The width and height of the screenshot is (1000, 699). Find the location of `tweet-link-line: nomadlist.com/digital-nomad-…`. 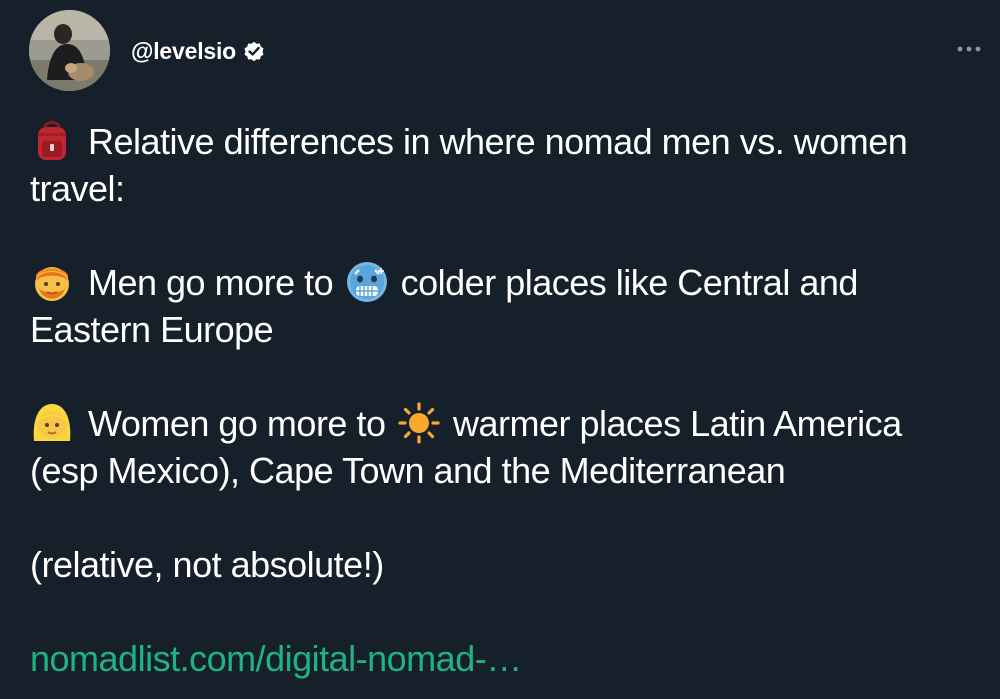

tweet-link-line: nomadlist.com/digital-nomad-… is located at coordinates (505, 658).